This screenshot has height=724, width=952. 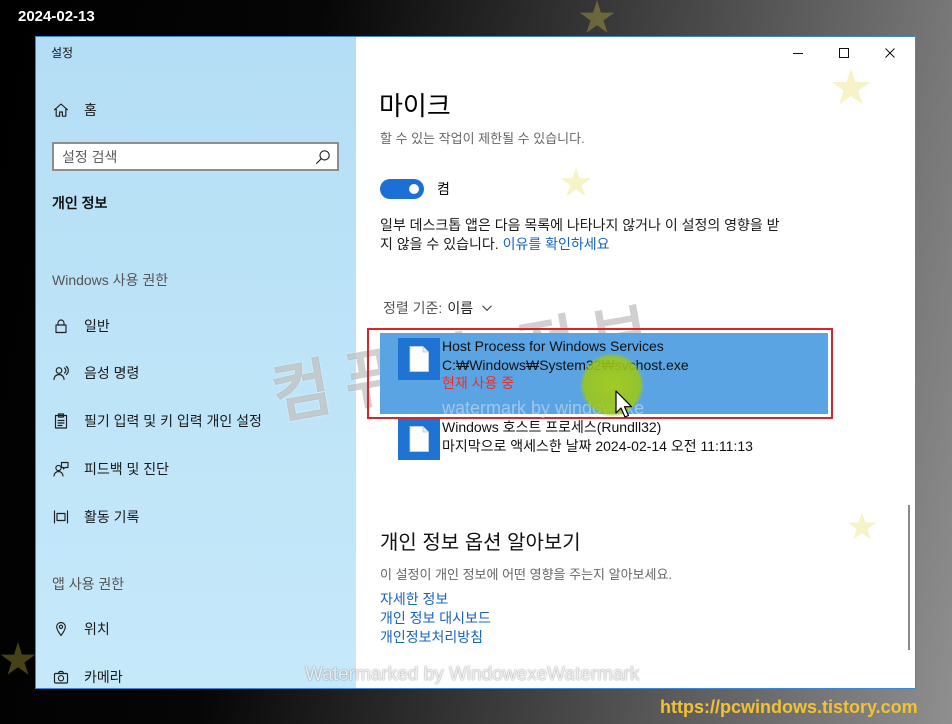 I want to click on maximize-button, so click(x=844, y=53).